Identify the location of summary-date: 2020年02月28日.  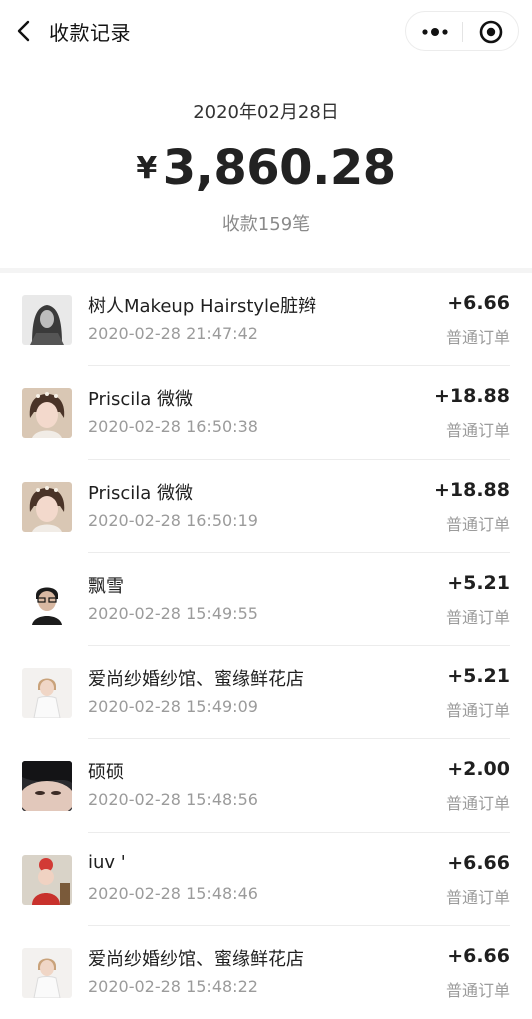
(266, 112).